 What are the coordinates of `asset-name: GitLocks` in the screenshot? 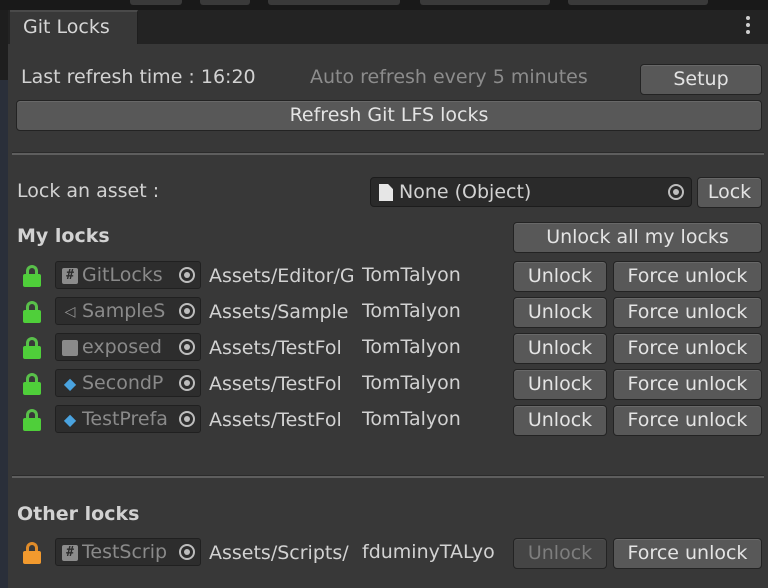 It's located at (122, 275).